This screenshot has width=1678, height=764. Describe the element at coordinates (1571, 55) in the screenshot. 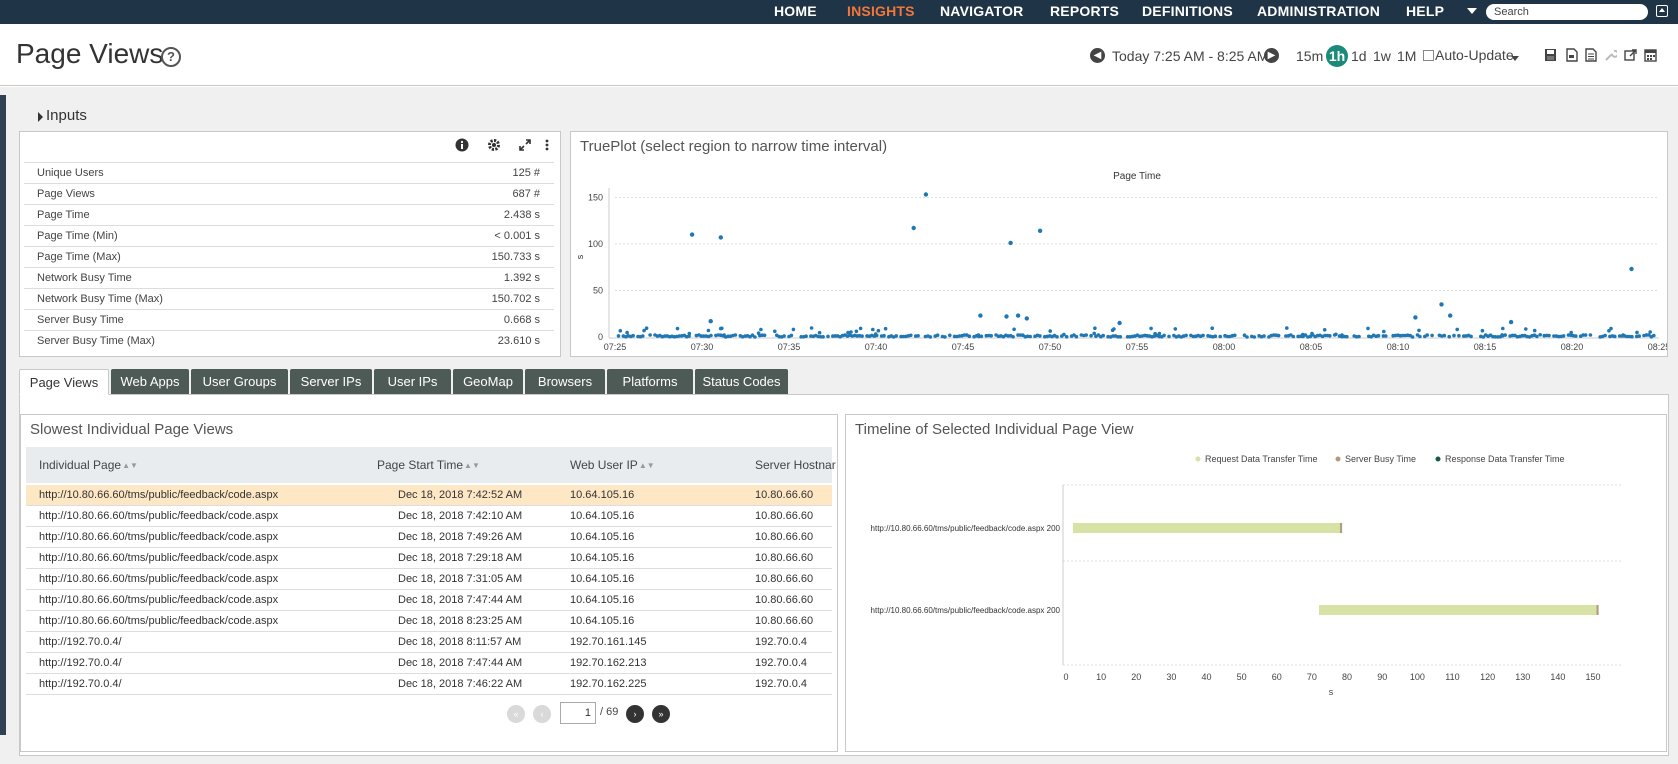

I see `pdf-icon` at that location.